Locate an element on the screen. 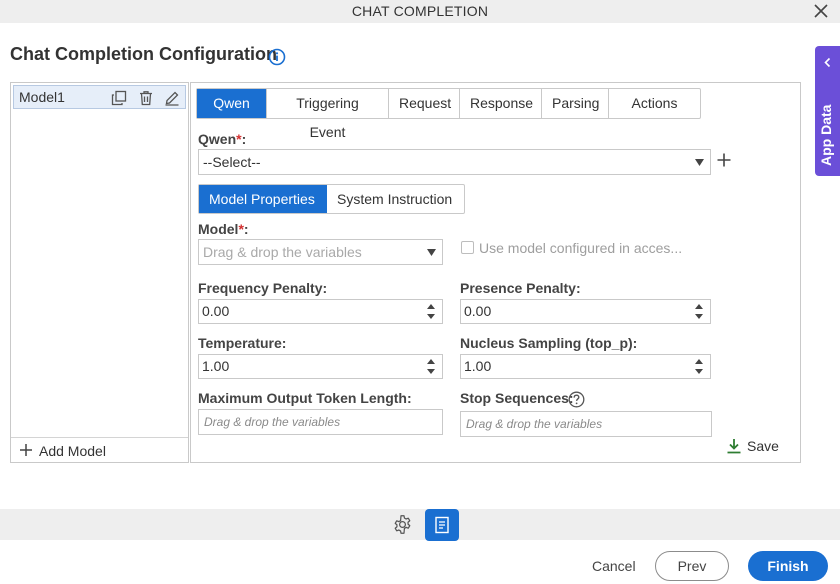  window-titlebar: CHAT COMPLETION is located at coordinates (420, 11).